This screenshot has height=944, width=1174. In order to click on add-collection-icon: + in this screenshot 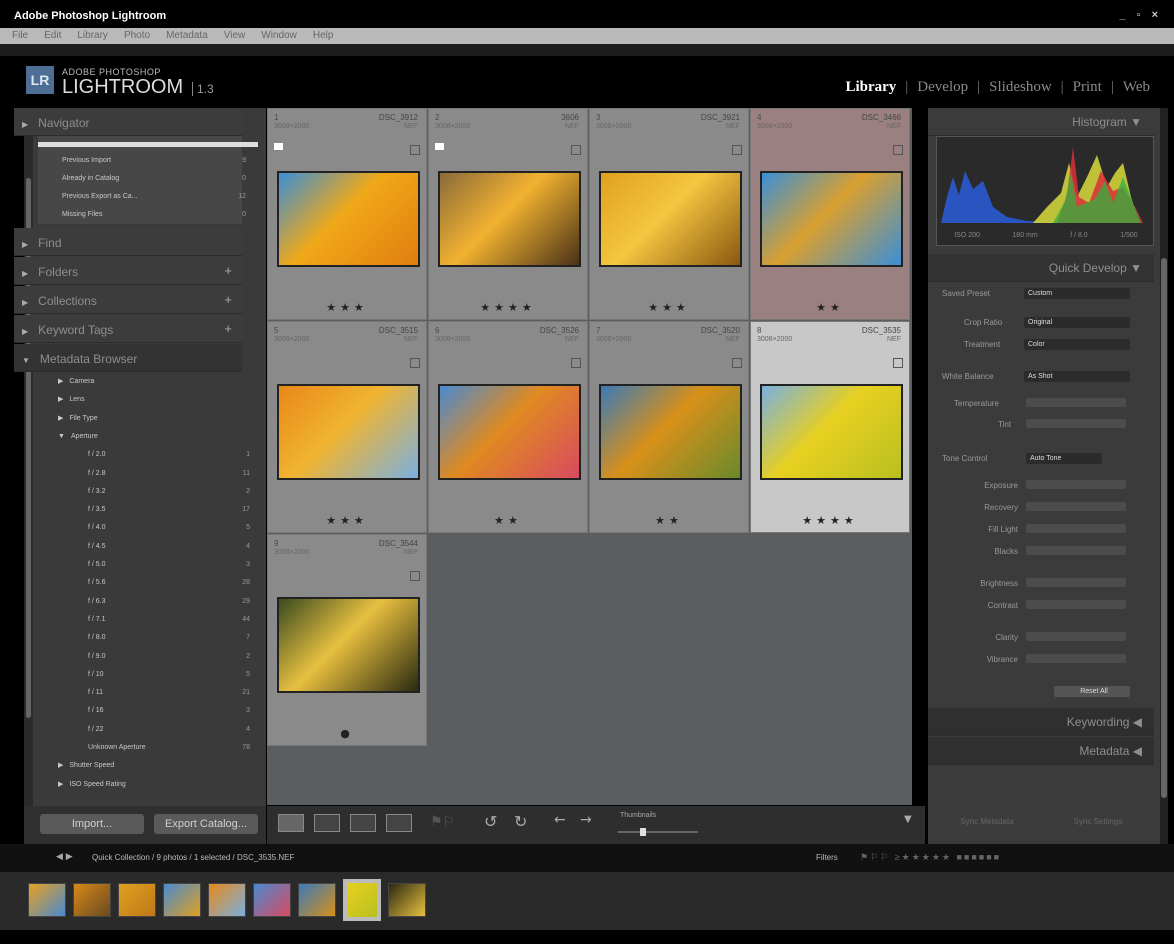, I will do `click(228, 299)`.